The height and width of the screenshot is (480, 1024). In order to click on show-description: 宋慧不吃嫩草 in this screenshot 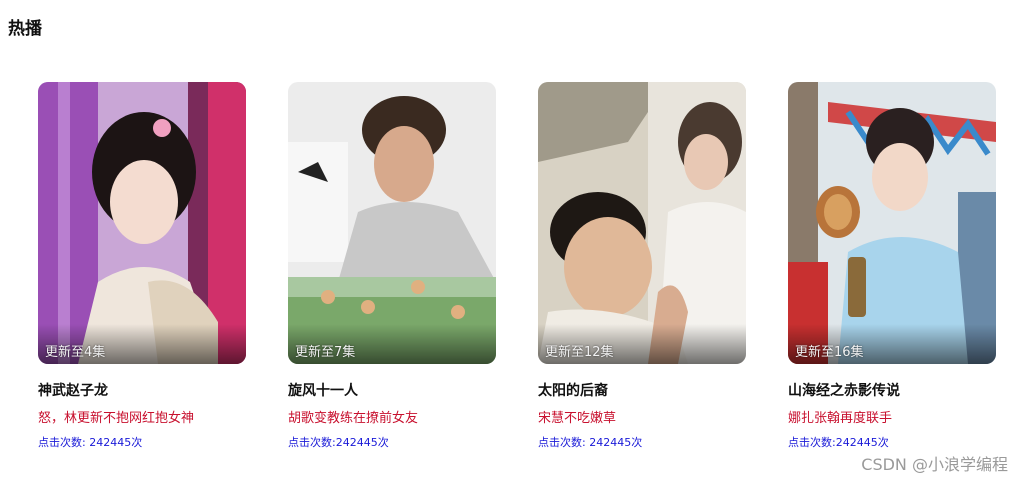, I will do `click(642, 416)`.